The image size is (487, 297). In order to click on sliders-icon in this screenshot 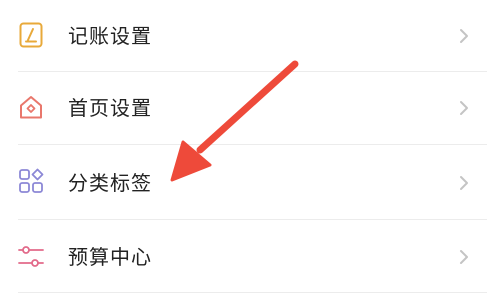, I will do `click(31, 256)`.